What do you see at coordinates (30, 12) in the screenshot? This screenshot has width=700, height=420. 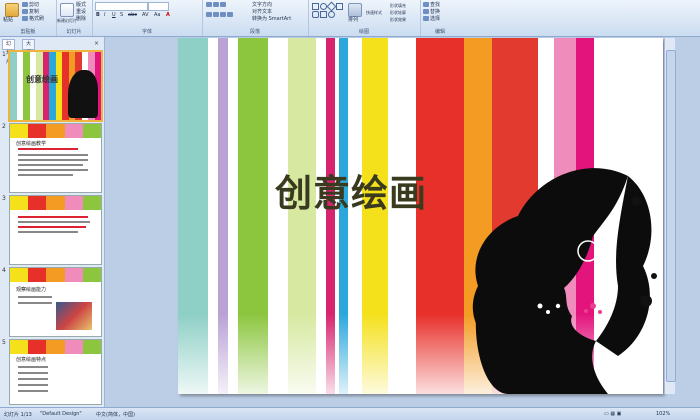 I see `copy-button: 复制` at bounding box center [30, 12].